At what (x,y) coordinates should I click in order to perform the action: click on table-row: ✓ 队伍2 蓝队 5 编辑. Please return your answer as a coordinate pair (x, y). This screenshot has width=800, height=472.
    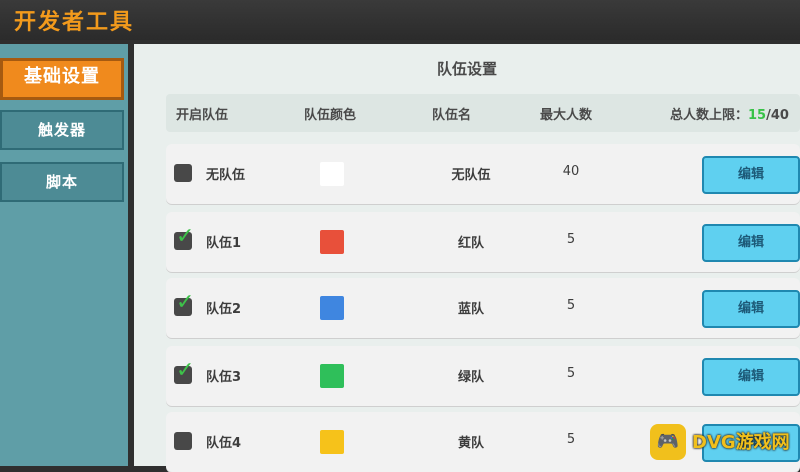
    Looking at the image, I should click on (483, 308).